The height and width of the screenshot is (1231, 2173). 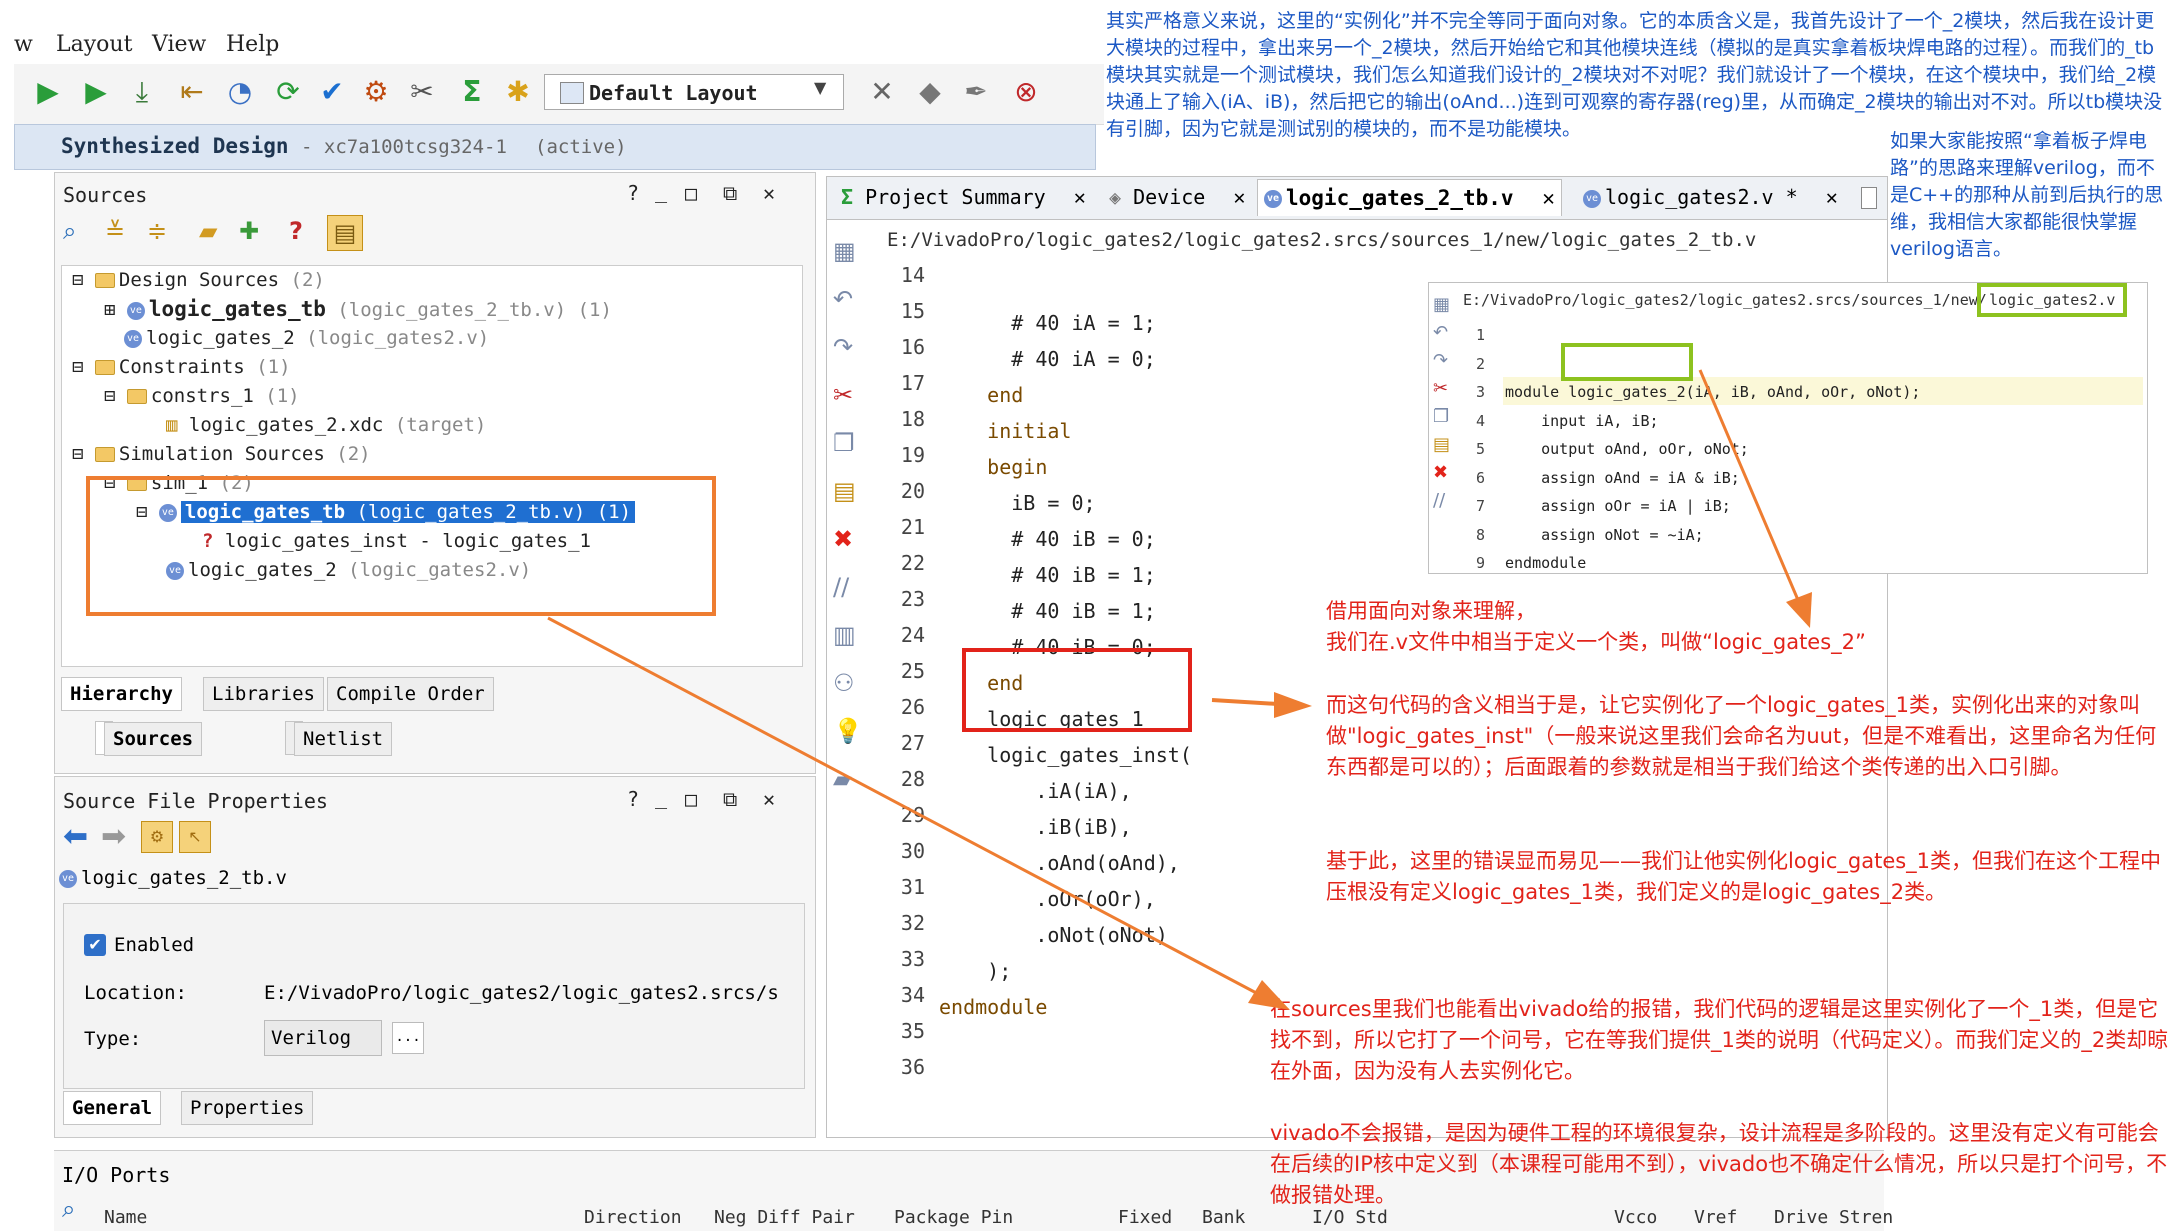 I want to click on arrow-instantiation-to-note, so click(x=1261, y=705).